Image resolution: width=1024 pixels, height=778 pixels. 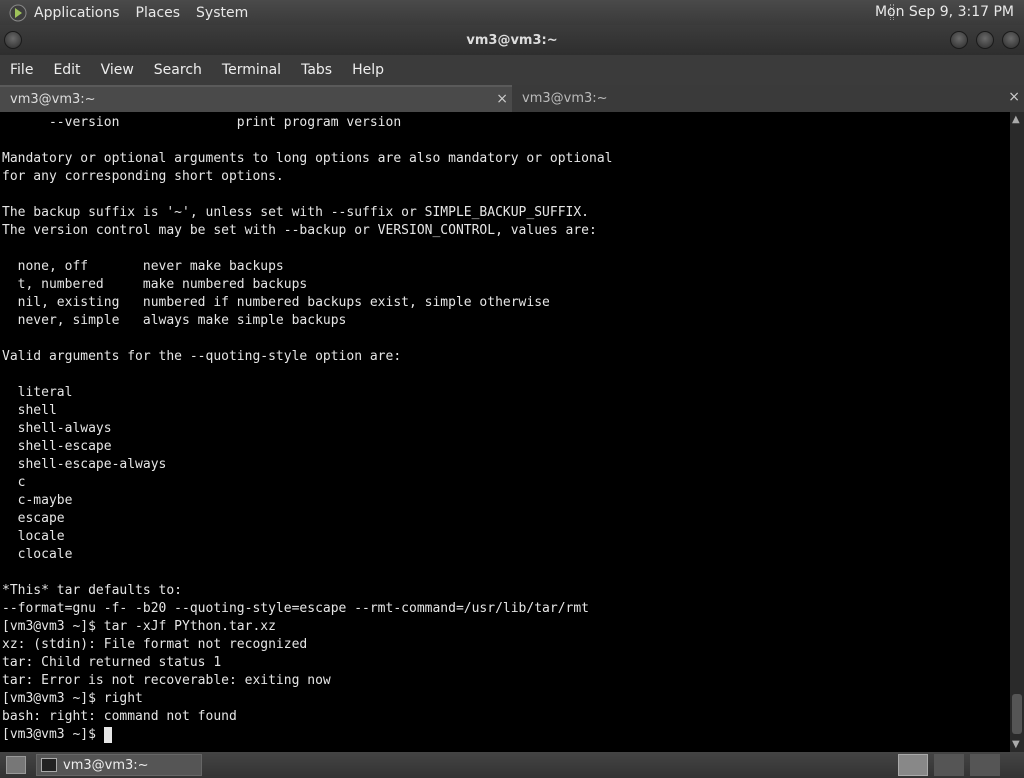 I want to click on window-titlebar: vm3@vm3:~, so click(x=512, y=40).